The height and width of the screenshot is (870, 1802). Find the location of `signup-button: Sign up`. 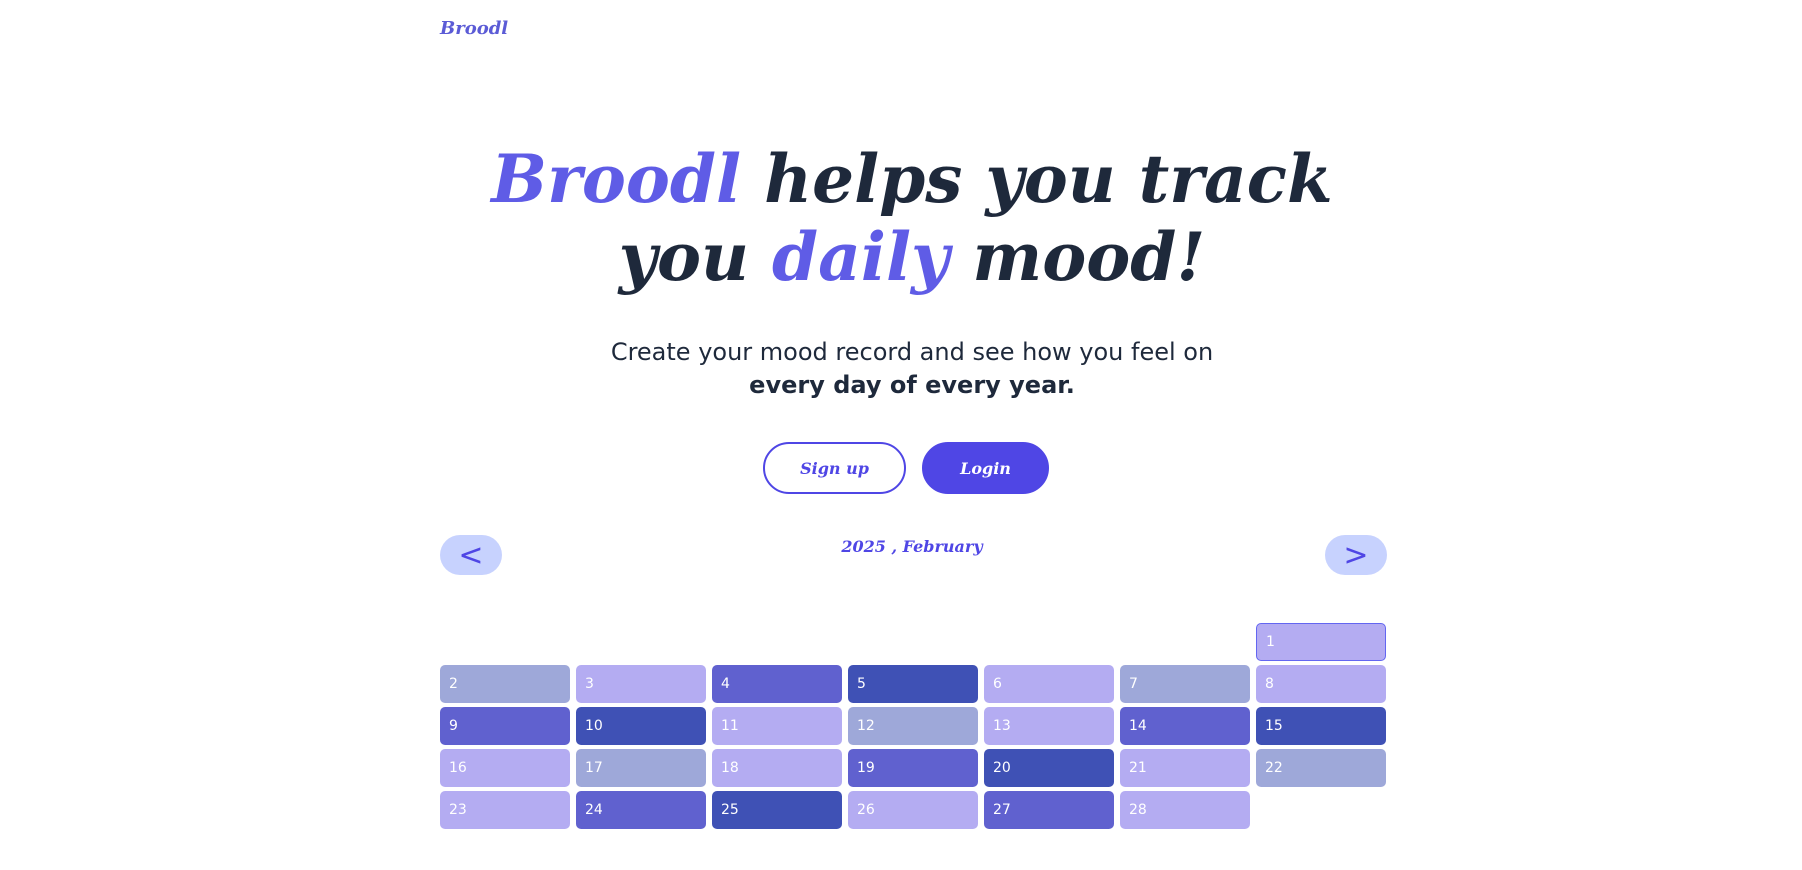

signup-button: Sign up is located at coordinates (834, 468).